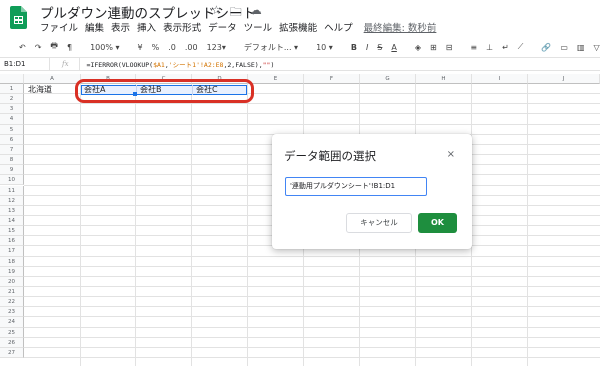 This screenshot has width=600, height=366. What do you see at coordinates (433, 47) in the screenshot?
I see `borders-icon: ⊞` at bounding box center [433, 47].